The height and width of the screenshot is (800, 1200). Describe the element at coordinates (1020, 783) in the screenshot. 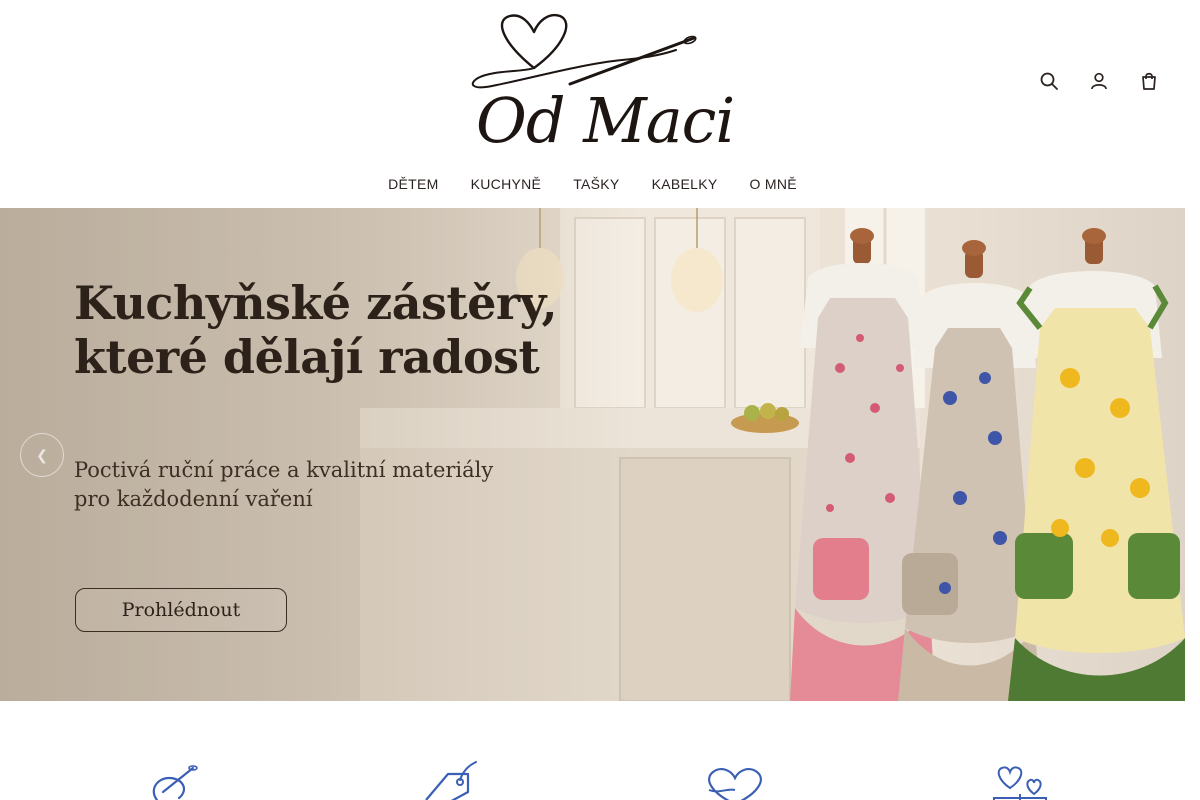

I see `hearts-gift-icon` at that location.